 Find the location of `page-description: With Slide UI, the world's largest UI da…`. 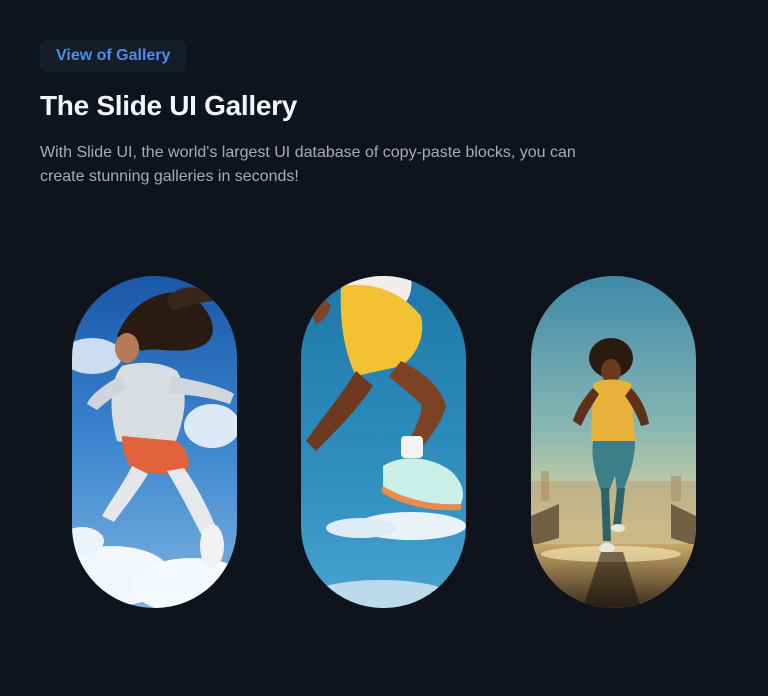

page-description: With Slide UI, the world's largest UI da… is located at coordinates (308, 164).